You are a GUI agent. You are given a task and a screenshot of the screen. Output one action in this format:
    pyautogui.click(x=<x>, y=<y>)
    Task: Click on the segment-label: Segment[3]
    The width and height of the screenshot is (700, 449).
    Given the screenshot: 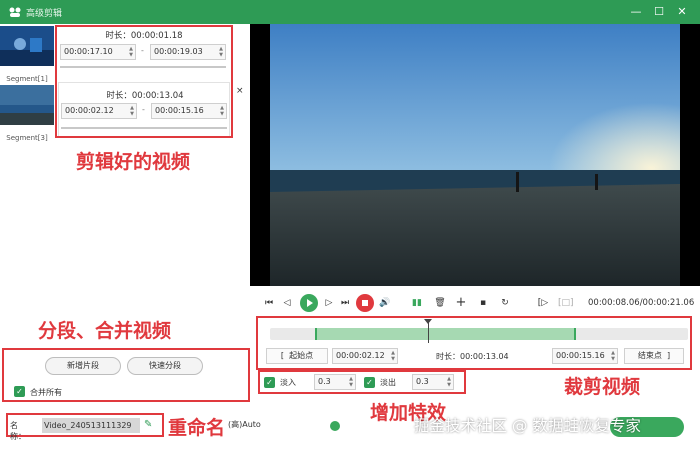 What is the action you would take?
    pyautogui.click(x=27, y=138)
    